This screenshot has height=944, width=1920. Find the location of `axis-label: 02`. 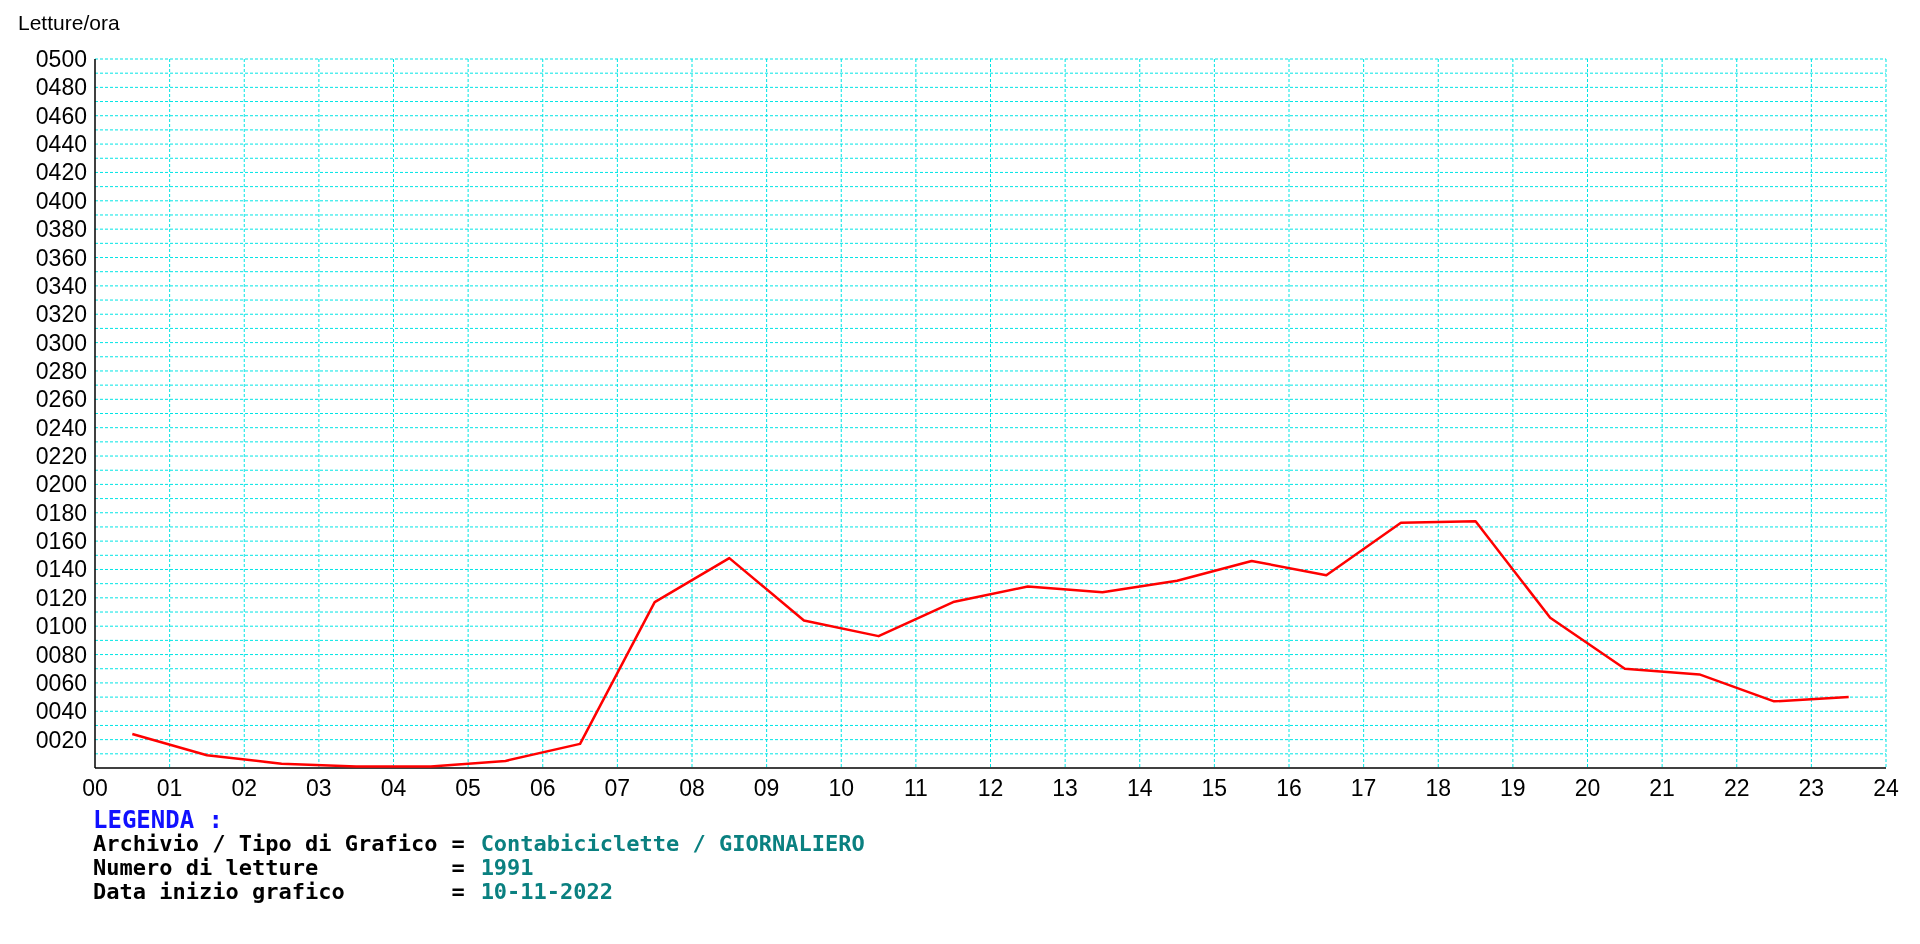

axis-label: 02 is located at coordinates (244, 788).